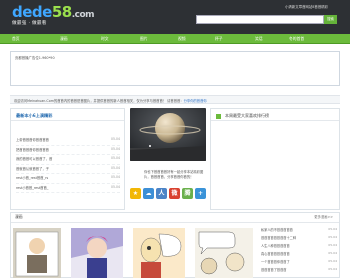 The width and height of the screenshot is (350, 280). Describe the element at coordinates (275, 159) in the screenshot. I see `ranking-panel: 本周最受大家喜欢排行榜` at that location.